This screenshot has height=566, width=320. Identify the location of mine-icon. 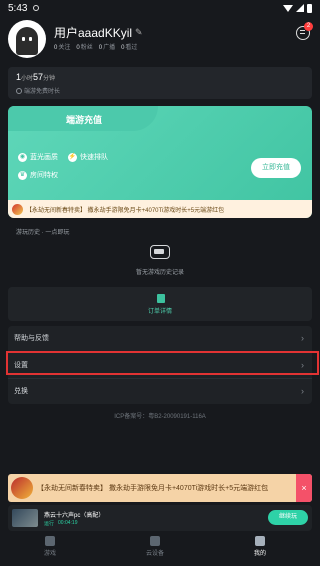
(260, 541).